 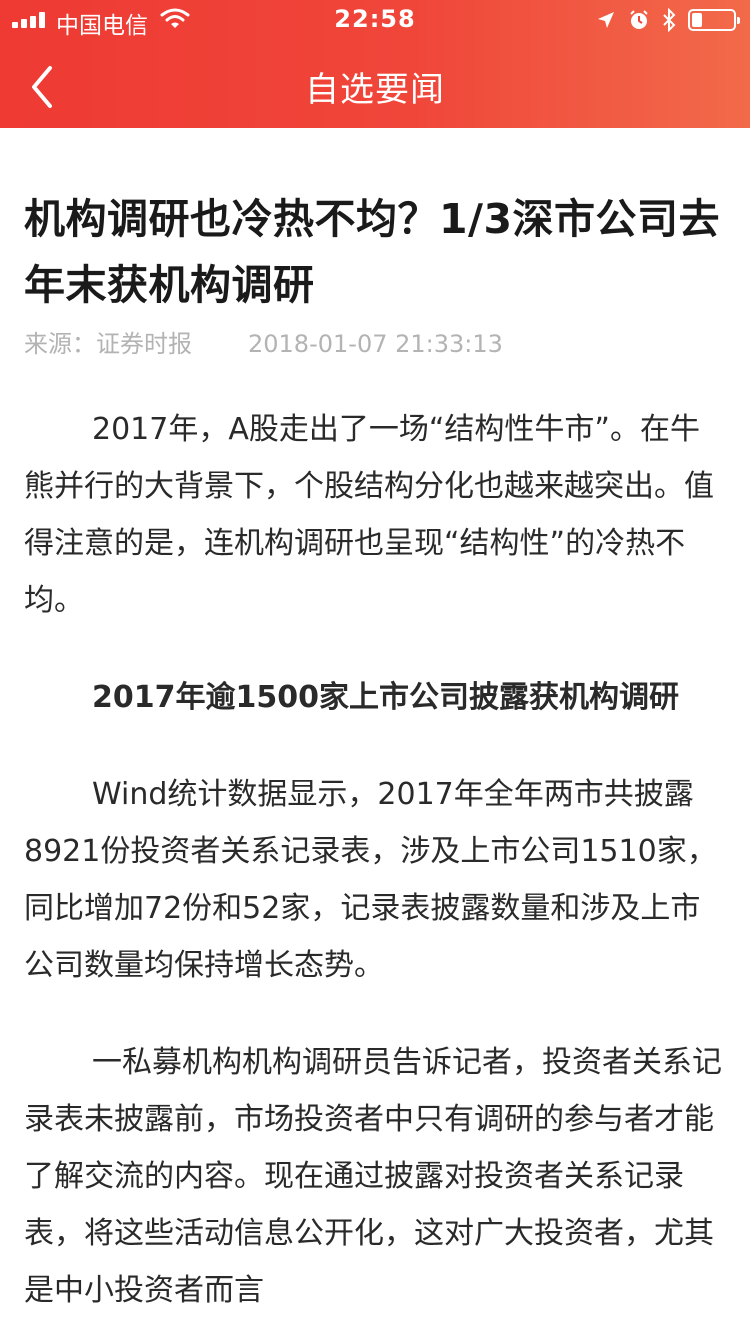 I want to click on article-meta: 来源：证券时报 2018-01-07 21:33:13, so click(x=375, y=341).